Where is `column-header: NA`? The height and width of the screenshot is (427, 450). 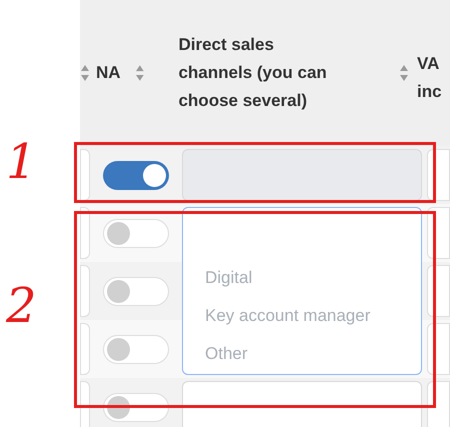
column-header: NA is located at coordinates (115, 73).